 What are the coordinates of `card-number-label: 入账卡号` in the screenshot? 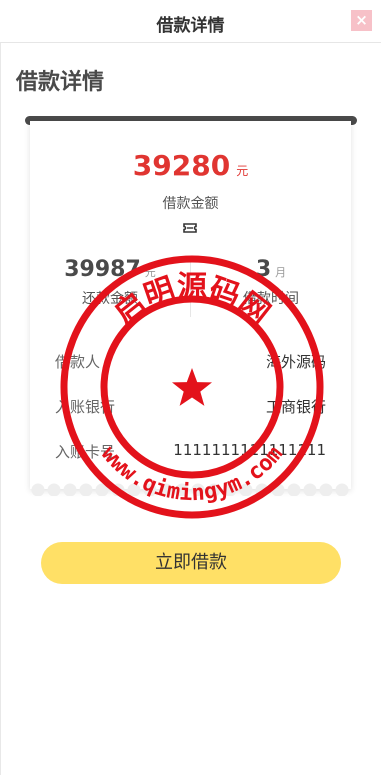 It's located at (85, 452).